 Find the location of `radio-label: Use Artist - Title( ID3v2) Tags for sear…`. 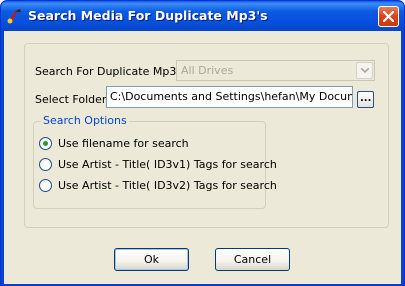

radio-label: Use Artist - Title( ID3v2) Tags for sear… is located at coordinates (167, 185).